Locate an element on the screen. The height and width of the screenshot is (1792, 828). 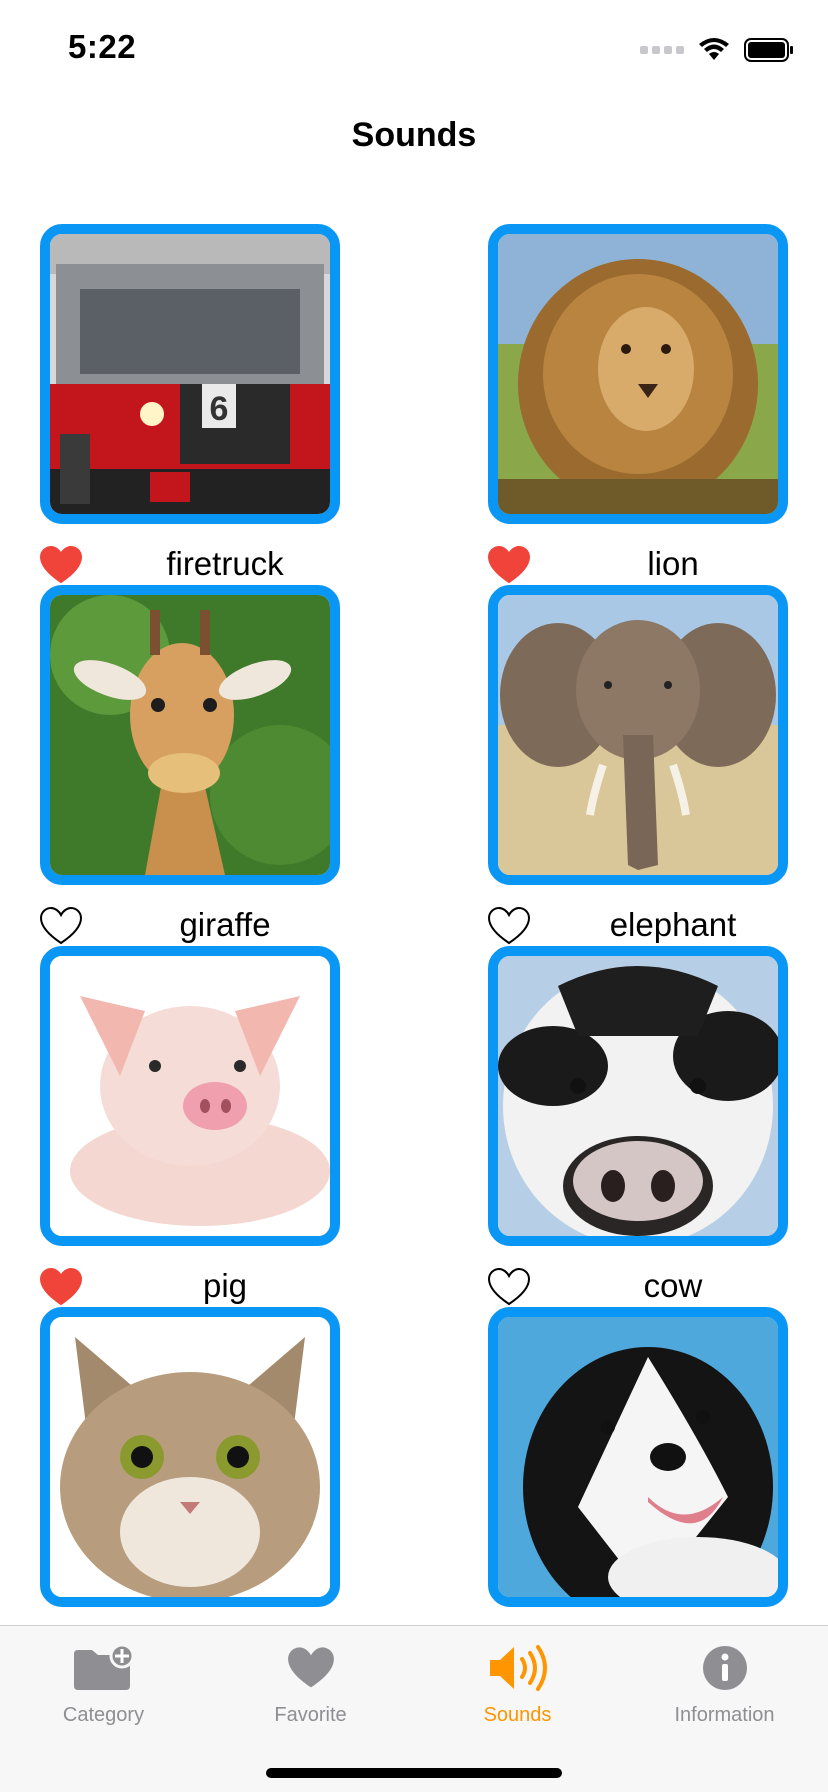
elephant-photo is located at coordinates (638, 735).